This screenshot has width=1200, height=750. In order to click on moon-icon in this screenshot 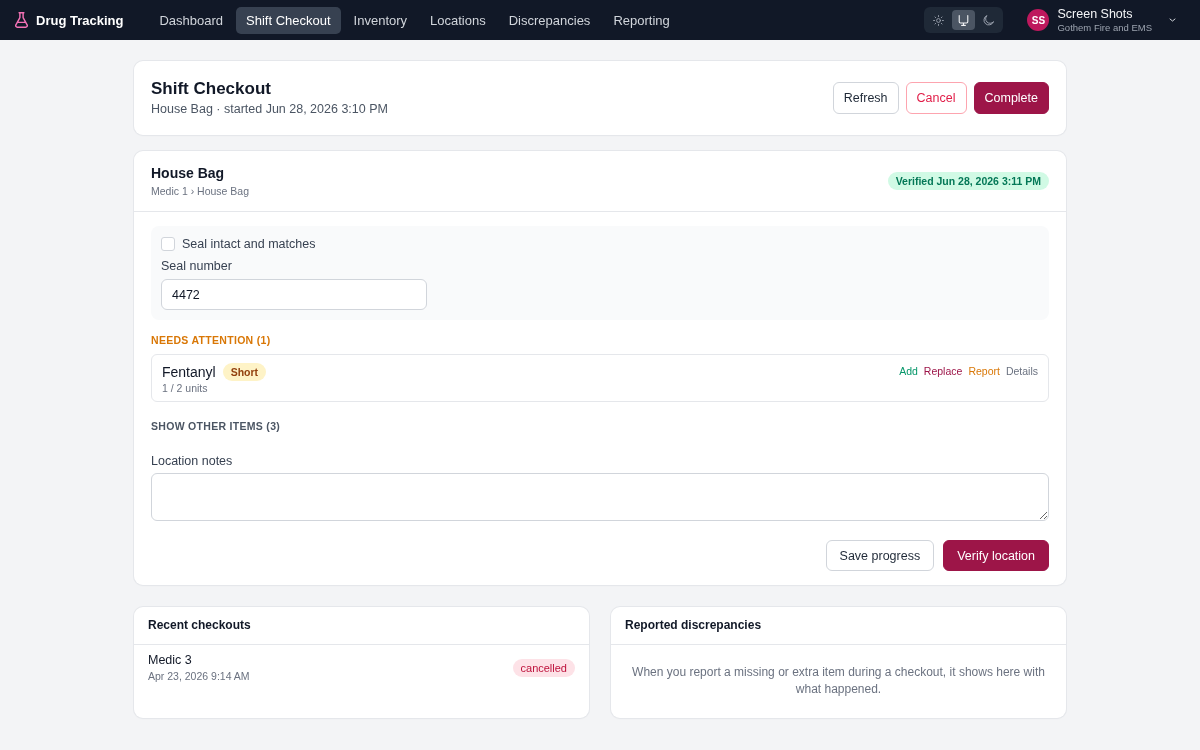, I will do `click(989, 20)`.